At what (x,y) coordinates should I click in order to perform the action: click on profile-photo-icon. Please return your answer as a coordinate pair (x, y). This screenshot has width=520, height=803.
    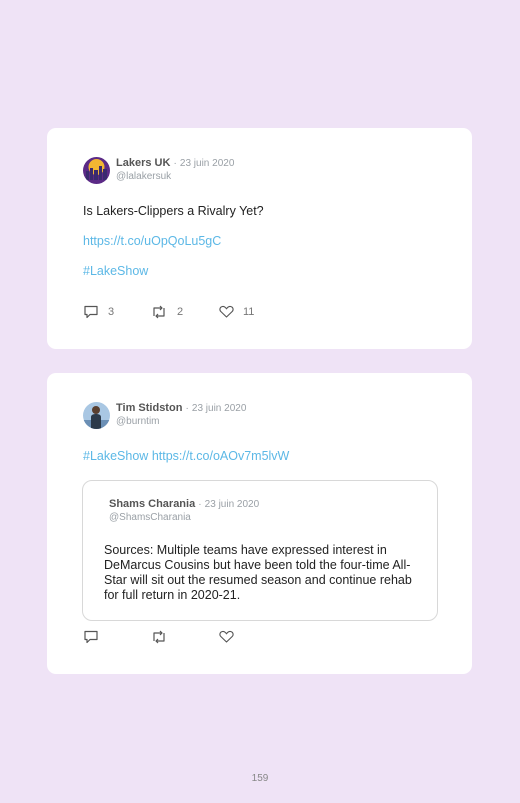
    Looking at the image, I should click on (96, 415).